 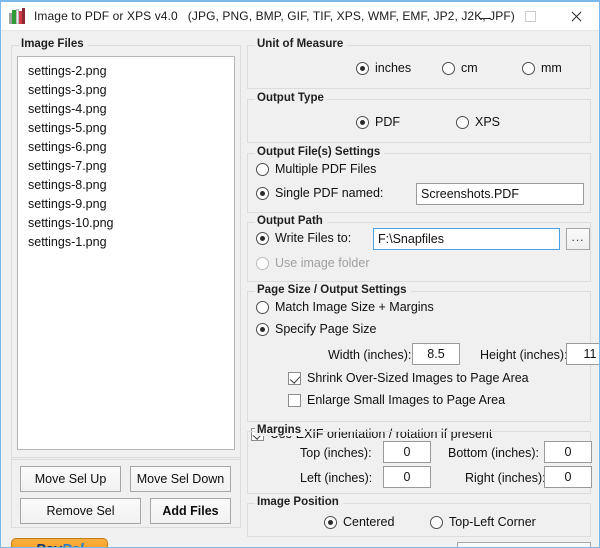 What do you see at coordinates (326, 169) in the screenshot?
I see `radio-multiple-pdf-label: Multiple PDF Files` at bounding box center [326, 169].